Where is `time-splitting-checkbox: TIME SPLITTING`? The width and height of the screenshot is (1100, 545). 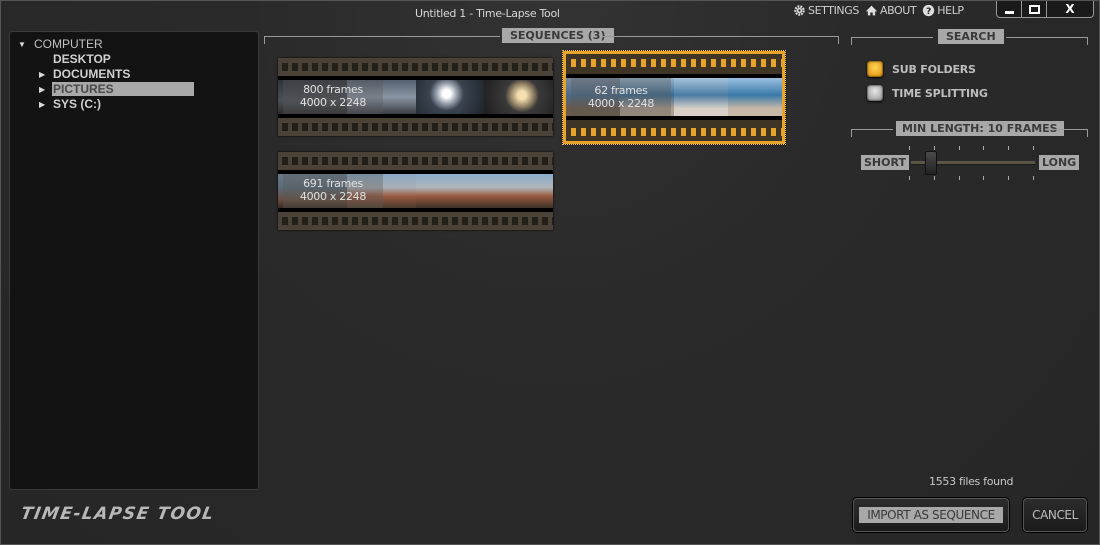 time-splitting-checkbox: TIME SPLITTING is located at coordinates (927, 93).